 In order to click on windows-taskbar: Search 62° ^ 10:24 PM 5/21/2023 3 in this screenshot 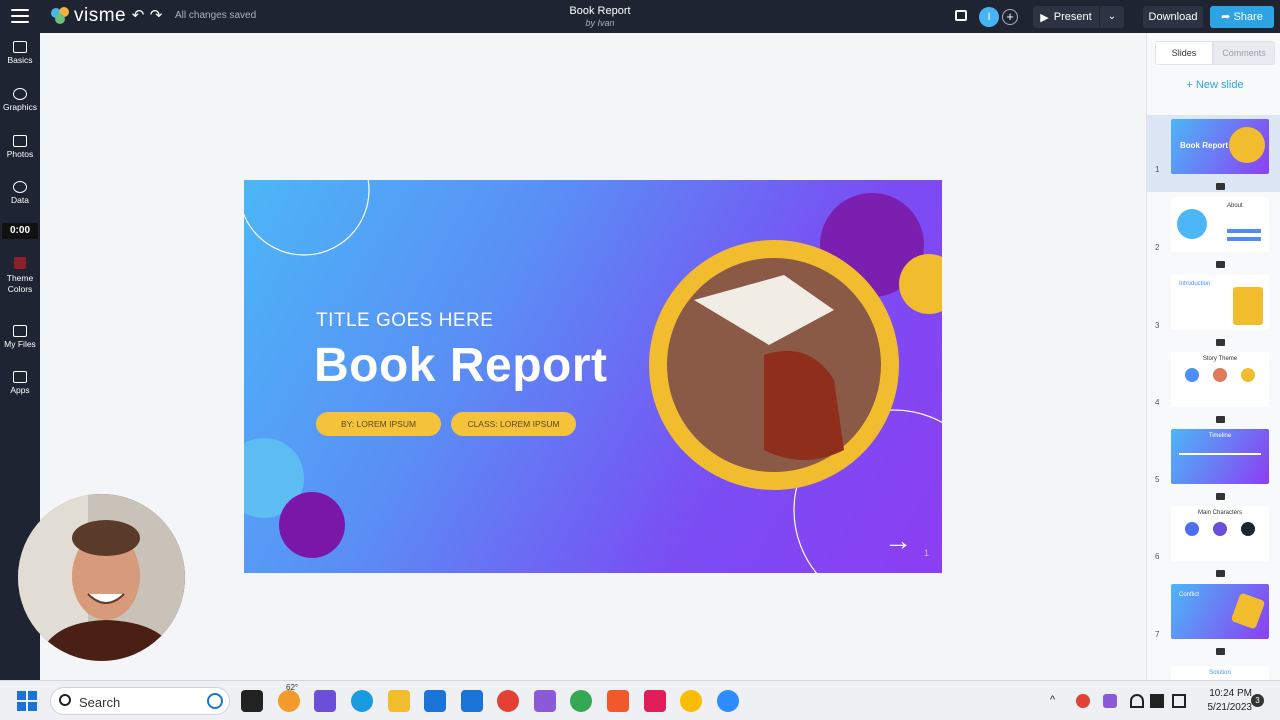, I will do `click(640, 700)`.